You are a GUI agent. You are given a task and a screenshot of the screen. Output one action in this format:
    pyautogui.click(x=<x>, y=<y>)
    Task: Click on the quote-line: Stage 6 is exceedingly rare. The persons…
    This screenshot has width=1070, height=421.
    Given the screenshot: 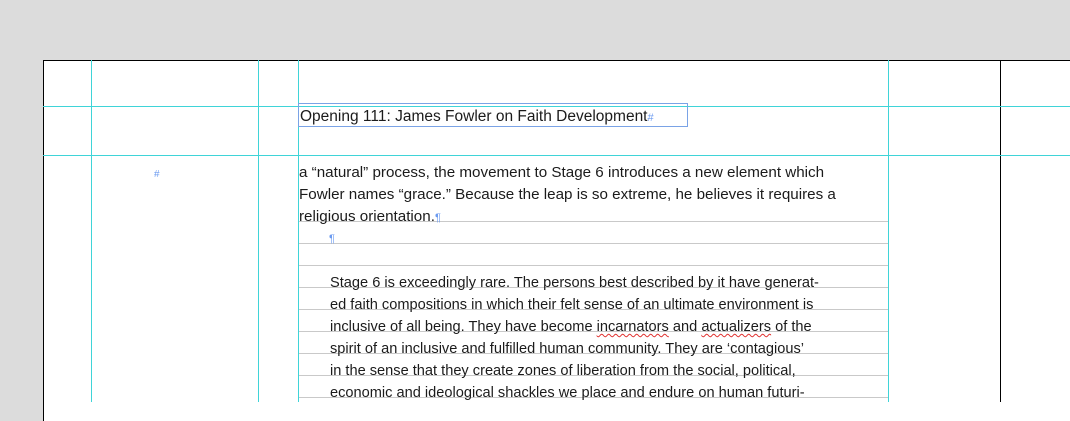 What is the action you would take?
    pyautogui.click(x=574, y=283)
    